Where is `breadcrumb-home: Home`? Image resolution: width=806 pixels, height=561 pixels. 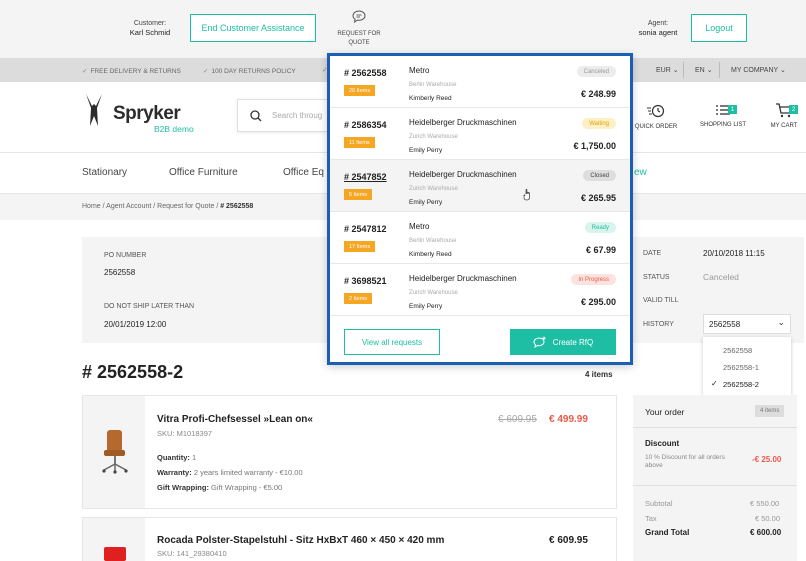
breadcrumb-home: Home is located at coordinates (91, 206).